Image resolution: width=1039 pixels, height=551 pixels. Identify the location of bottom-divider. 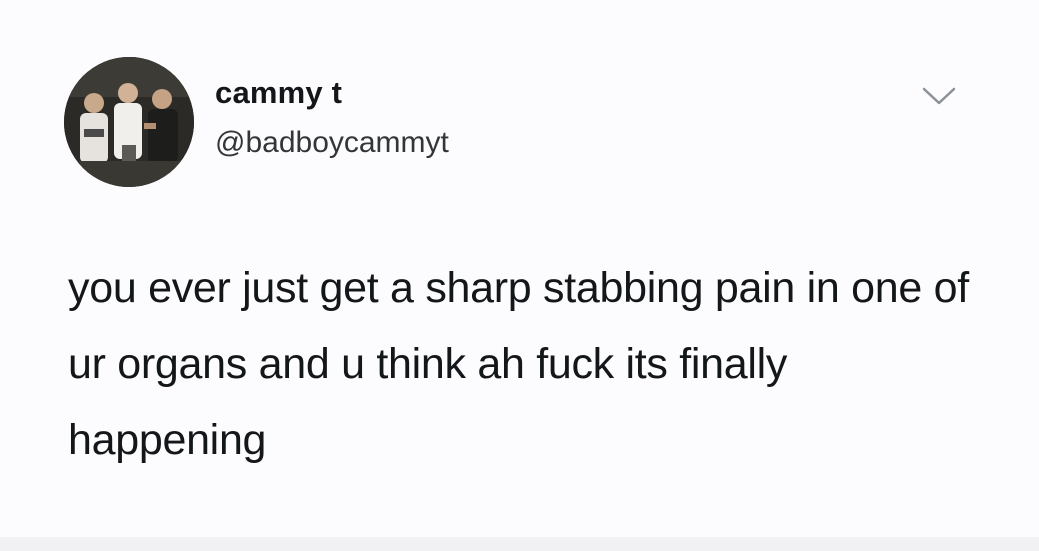
(519, 544).